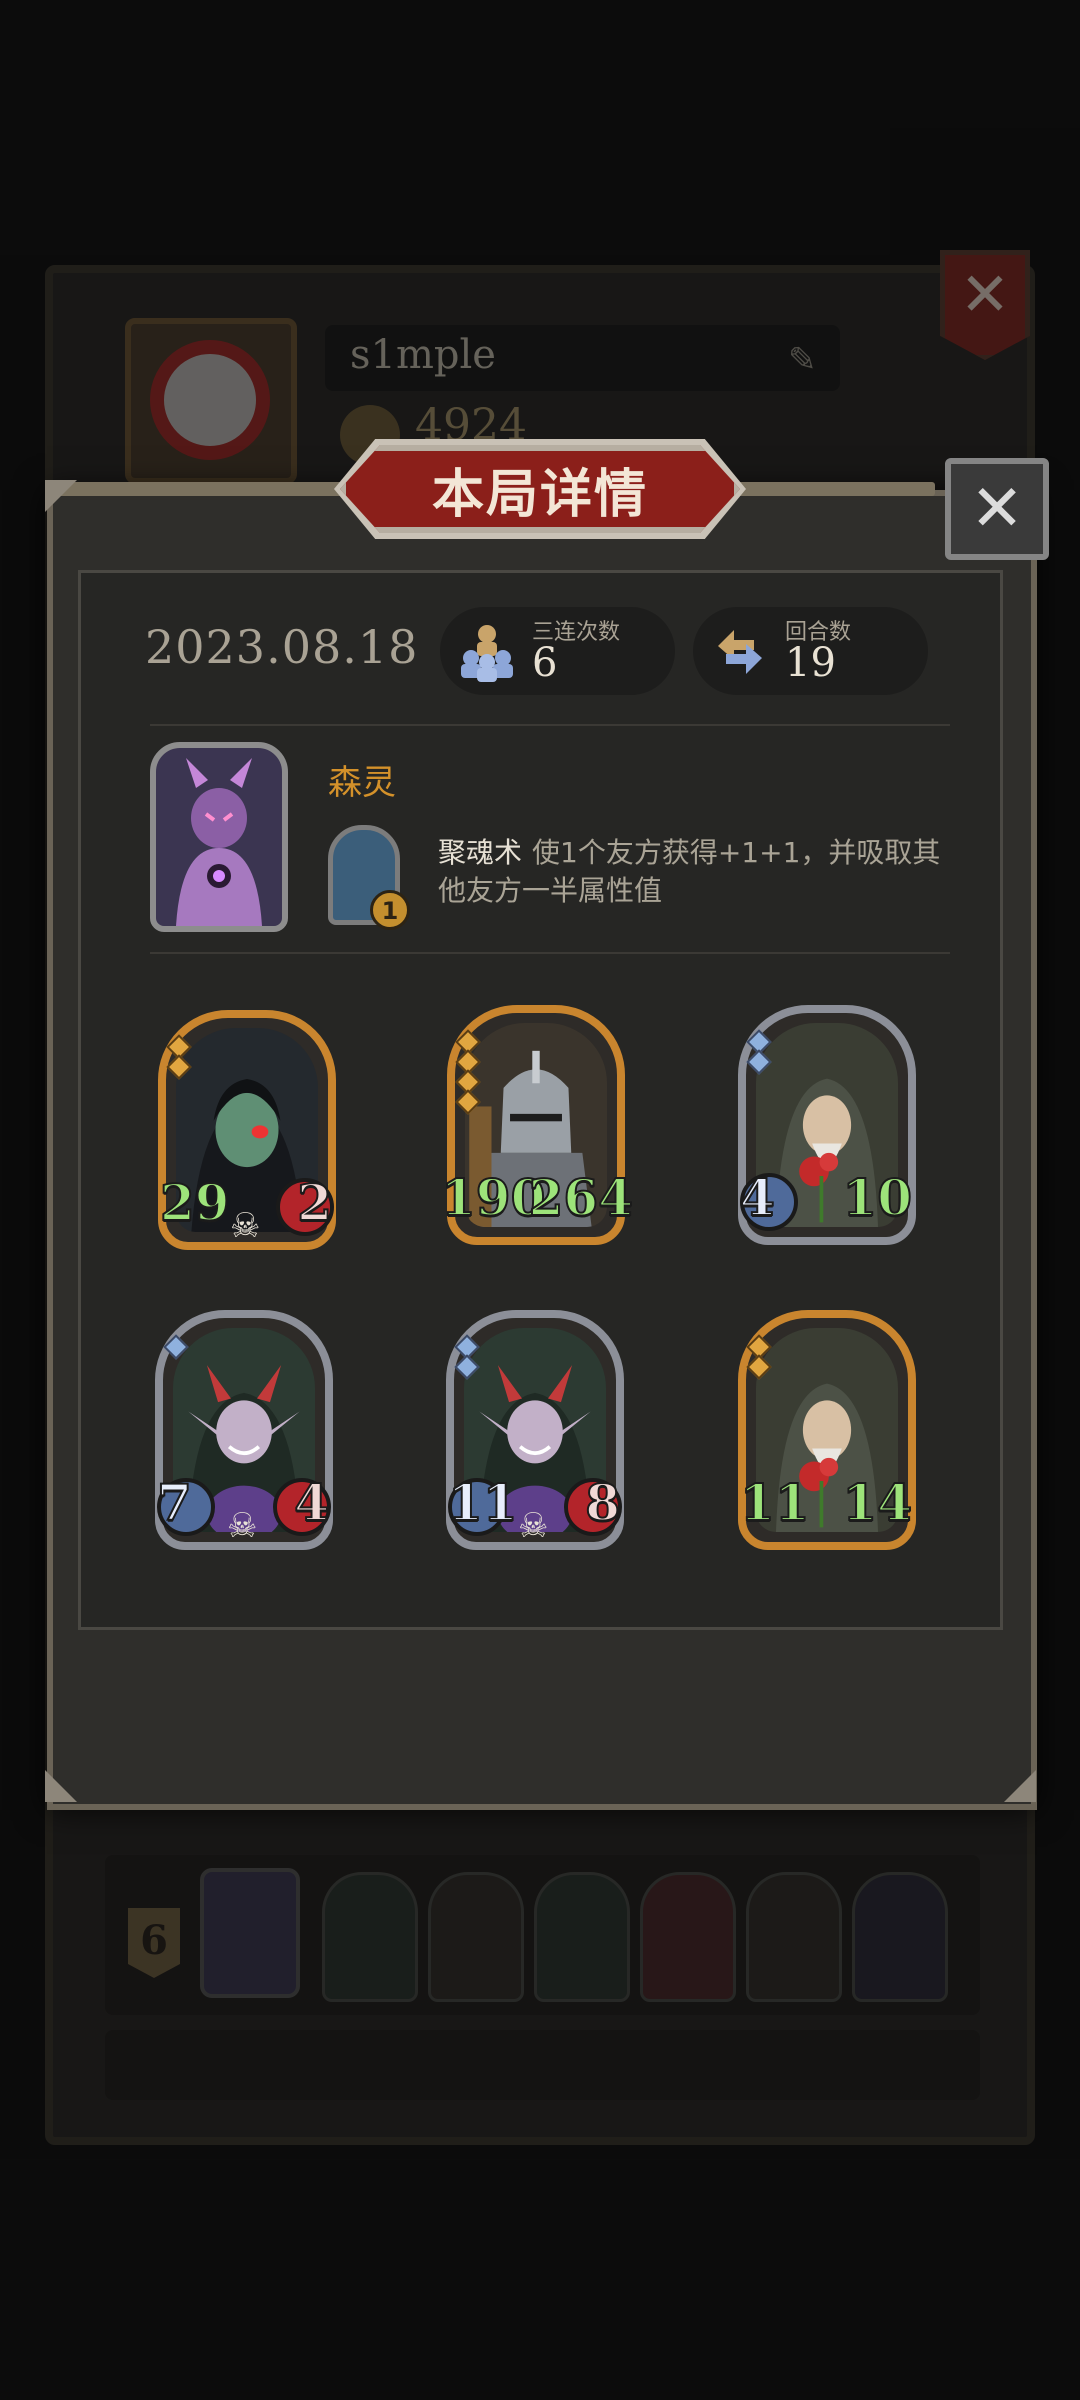  I want to click on unit-health: 10, so click(877, 1197).